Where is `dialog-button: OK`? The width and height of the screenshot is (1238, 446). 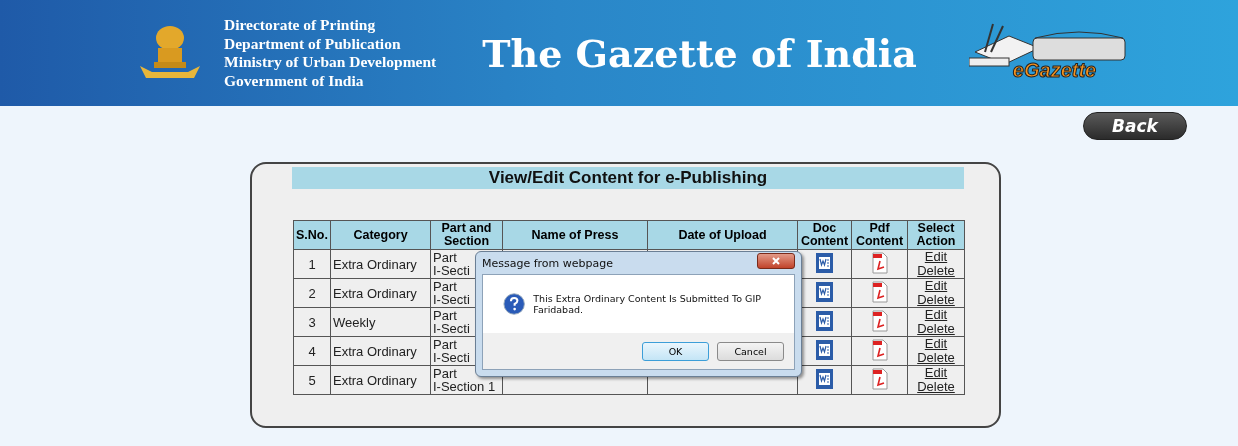
dialog-button: OK is located at coordinates (675, 351).